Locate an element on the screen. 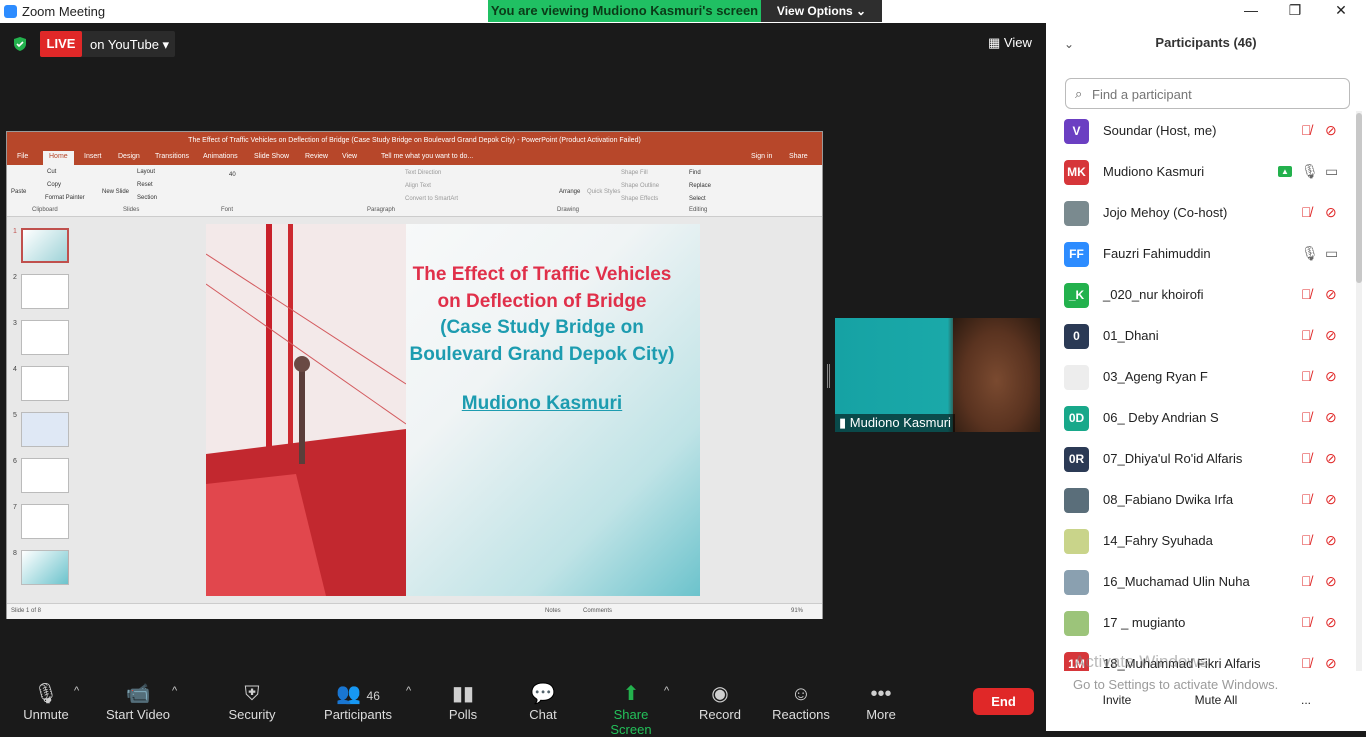  participant-search: ⌕ is located at coordinates (1207, 93).